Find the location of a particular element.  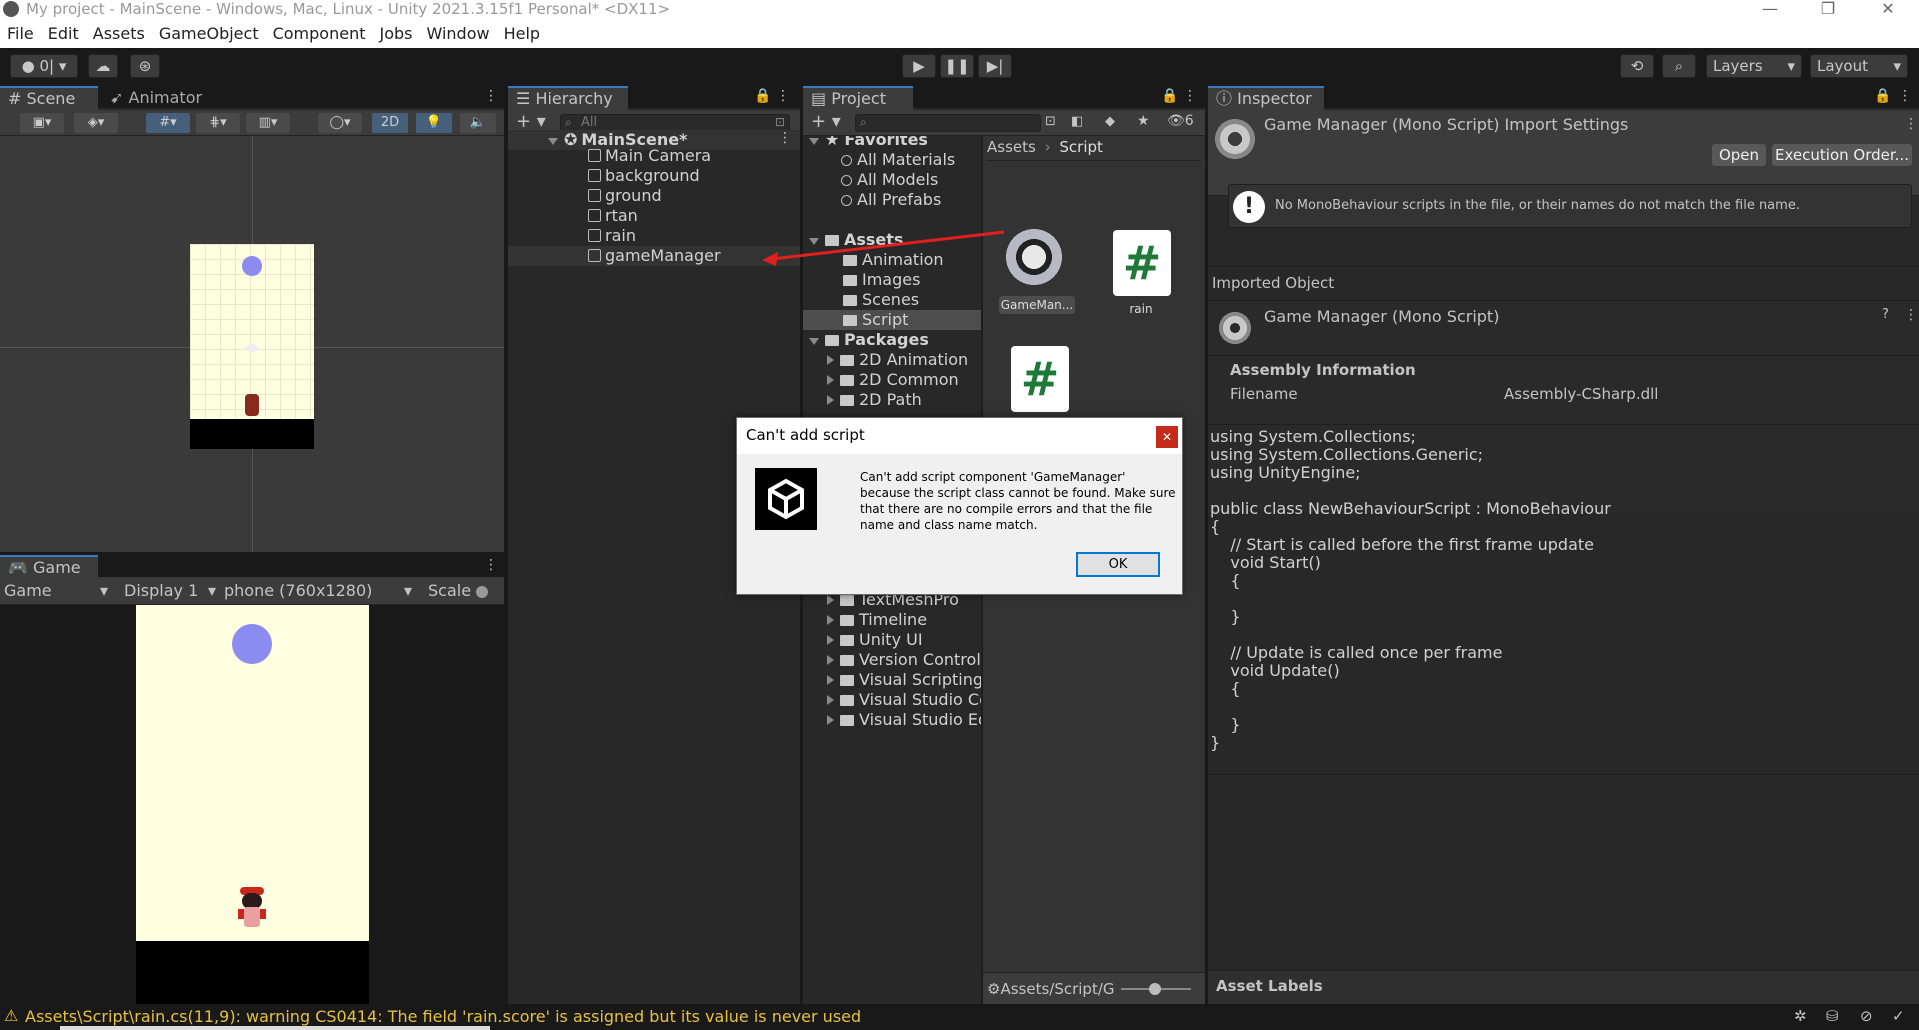

mode-2d-button: 2D is located at coordinates (390, 123).